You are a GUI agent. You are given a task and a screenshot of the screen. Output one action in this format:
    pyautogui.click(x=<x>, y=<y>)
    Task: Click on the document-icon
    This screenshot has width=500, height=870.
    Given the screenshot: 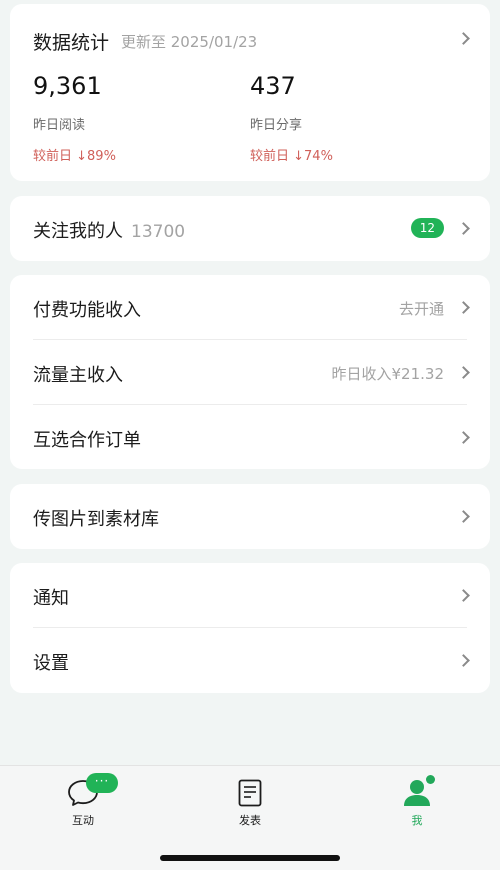 What is the action you would take?
    pyautogui.click(x=250, y=793)
    